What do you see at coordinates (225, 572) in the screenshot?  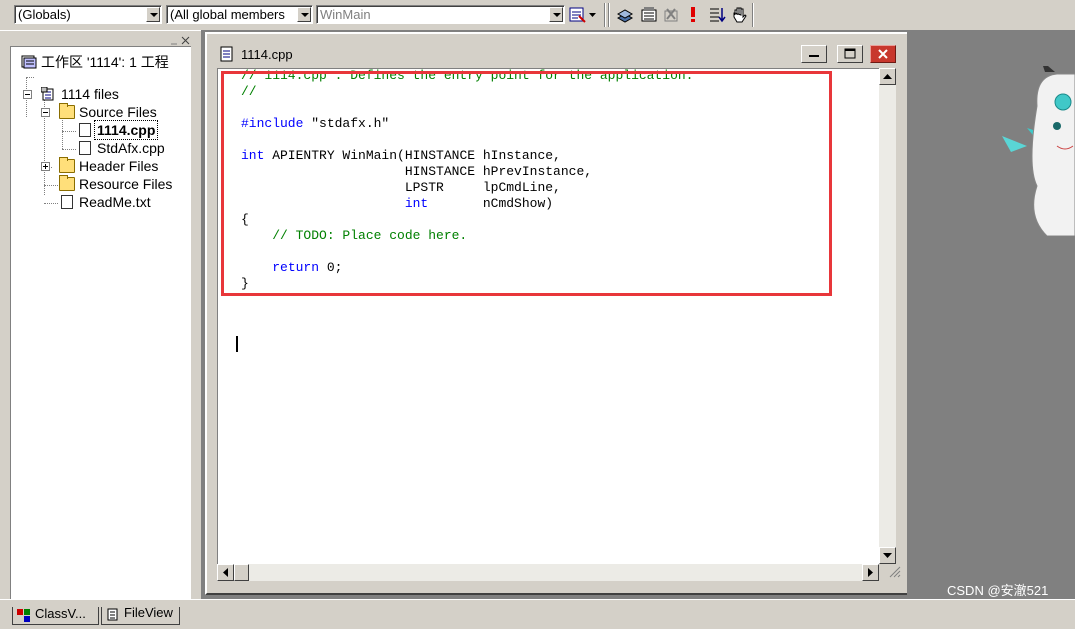 I see `scroll-left-arrow-icon` at bounding box center [225, 572].